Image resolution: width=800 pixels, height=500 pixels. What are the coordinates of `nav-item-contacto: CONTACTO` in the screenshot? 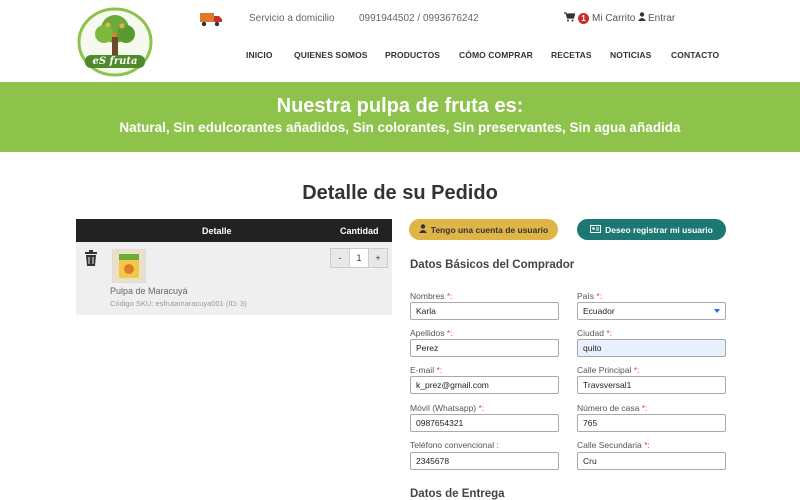 It's located at (695, 55).